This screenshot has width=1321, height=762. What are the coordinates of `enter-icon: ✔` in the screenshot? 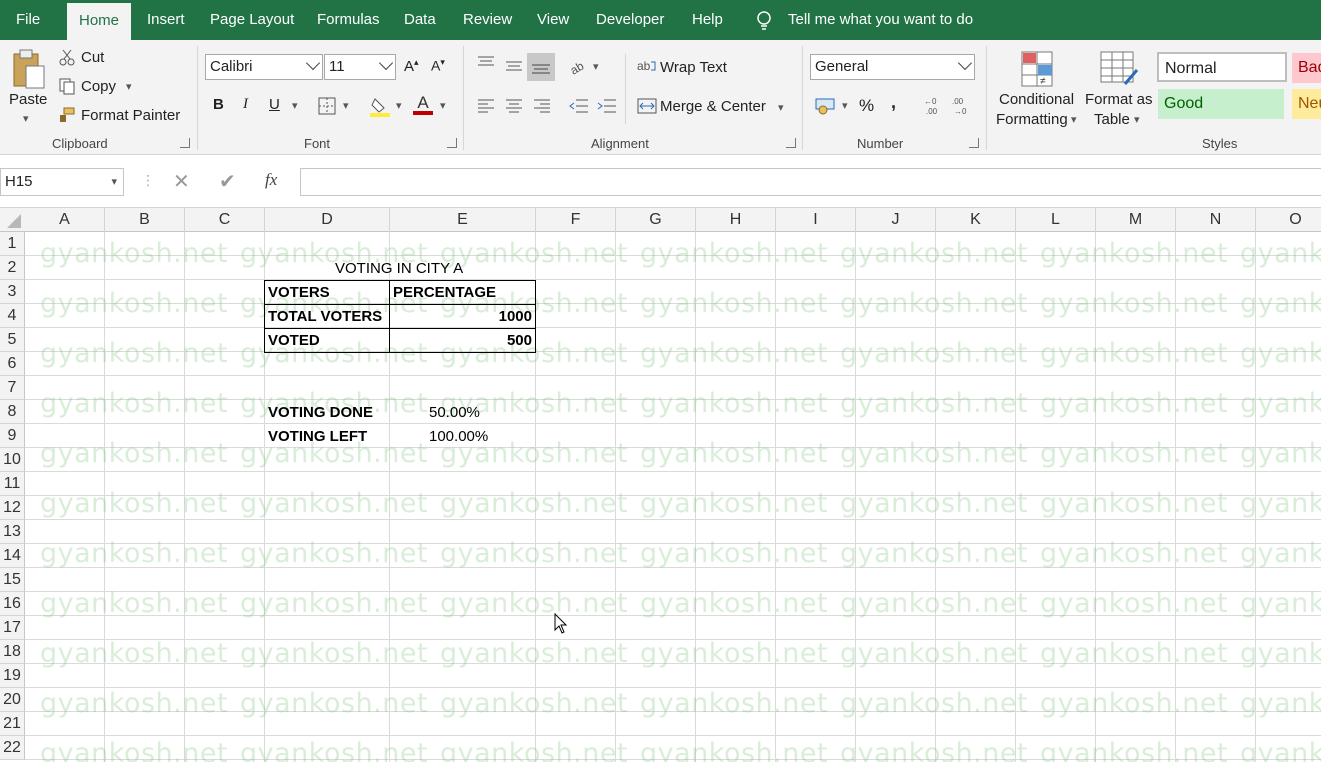 It's located at (227, 181).